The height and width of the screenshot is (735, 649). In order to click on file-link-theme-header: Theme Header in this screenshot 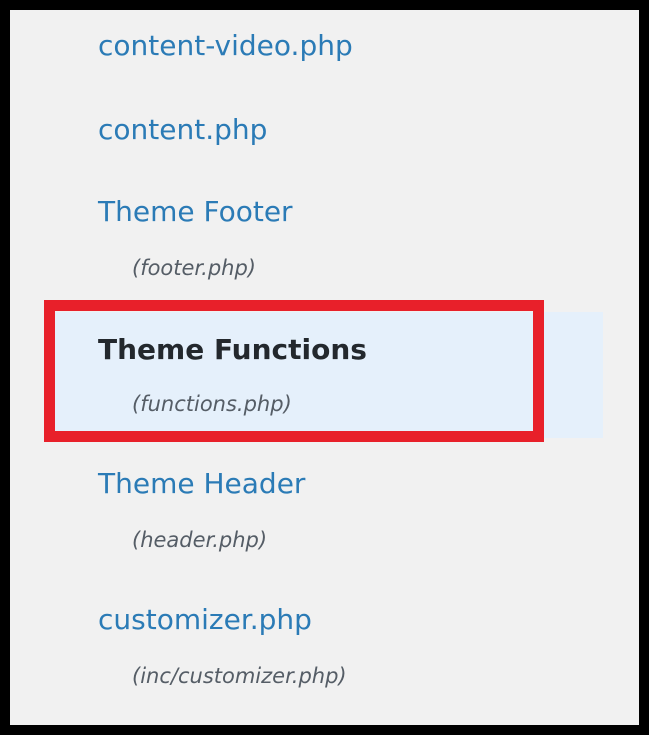, I will do `click(201, 484)`.